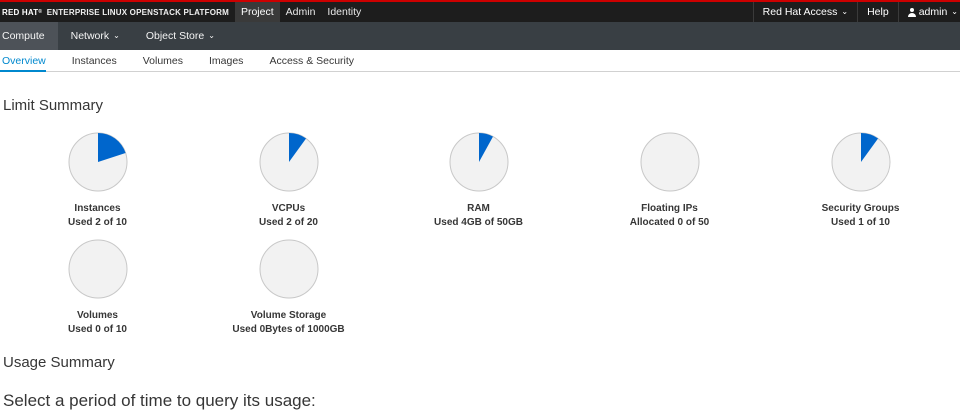 Image resolution: width=960 pixels, height=417 pixels. I want to click on user-icon, so click(911, 12).